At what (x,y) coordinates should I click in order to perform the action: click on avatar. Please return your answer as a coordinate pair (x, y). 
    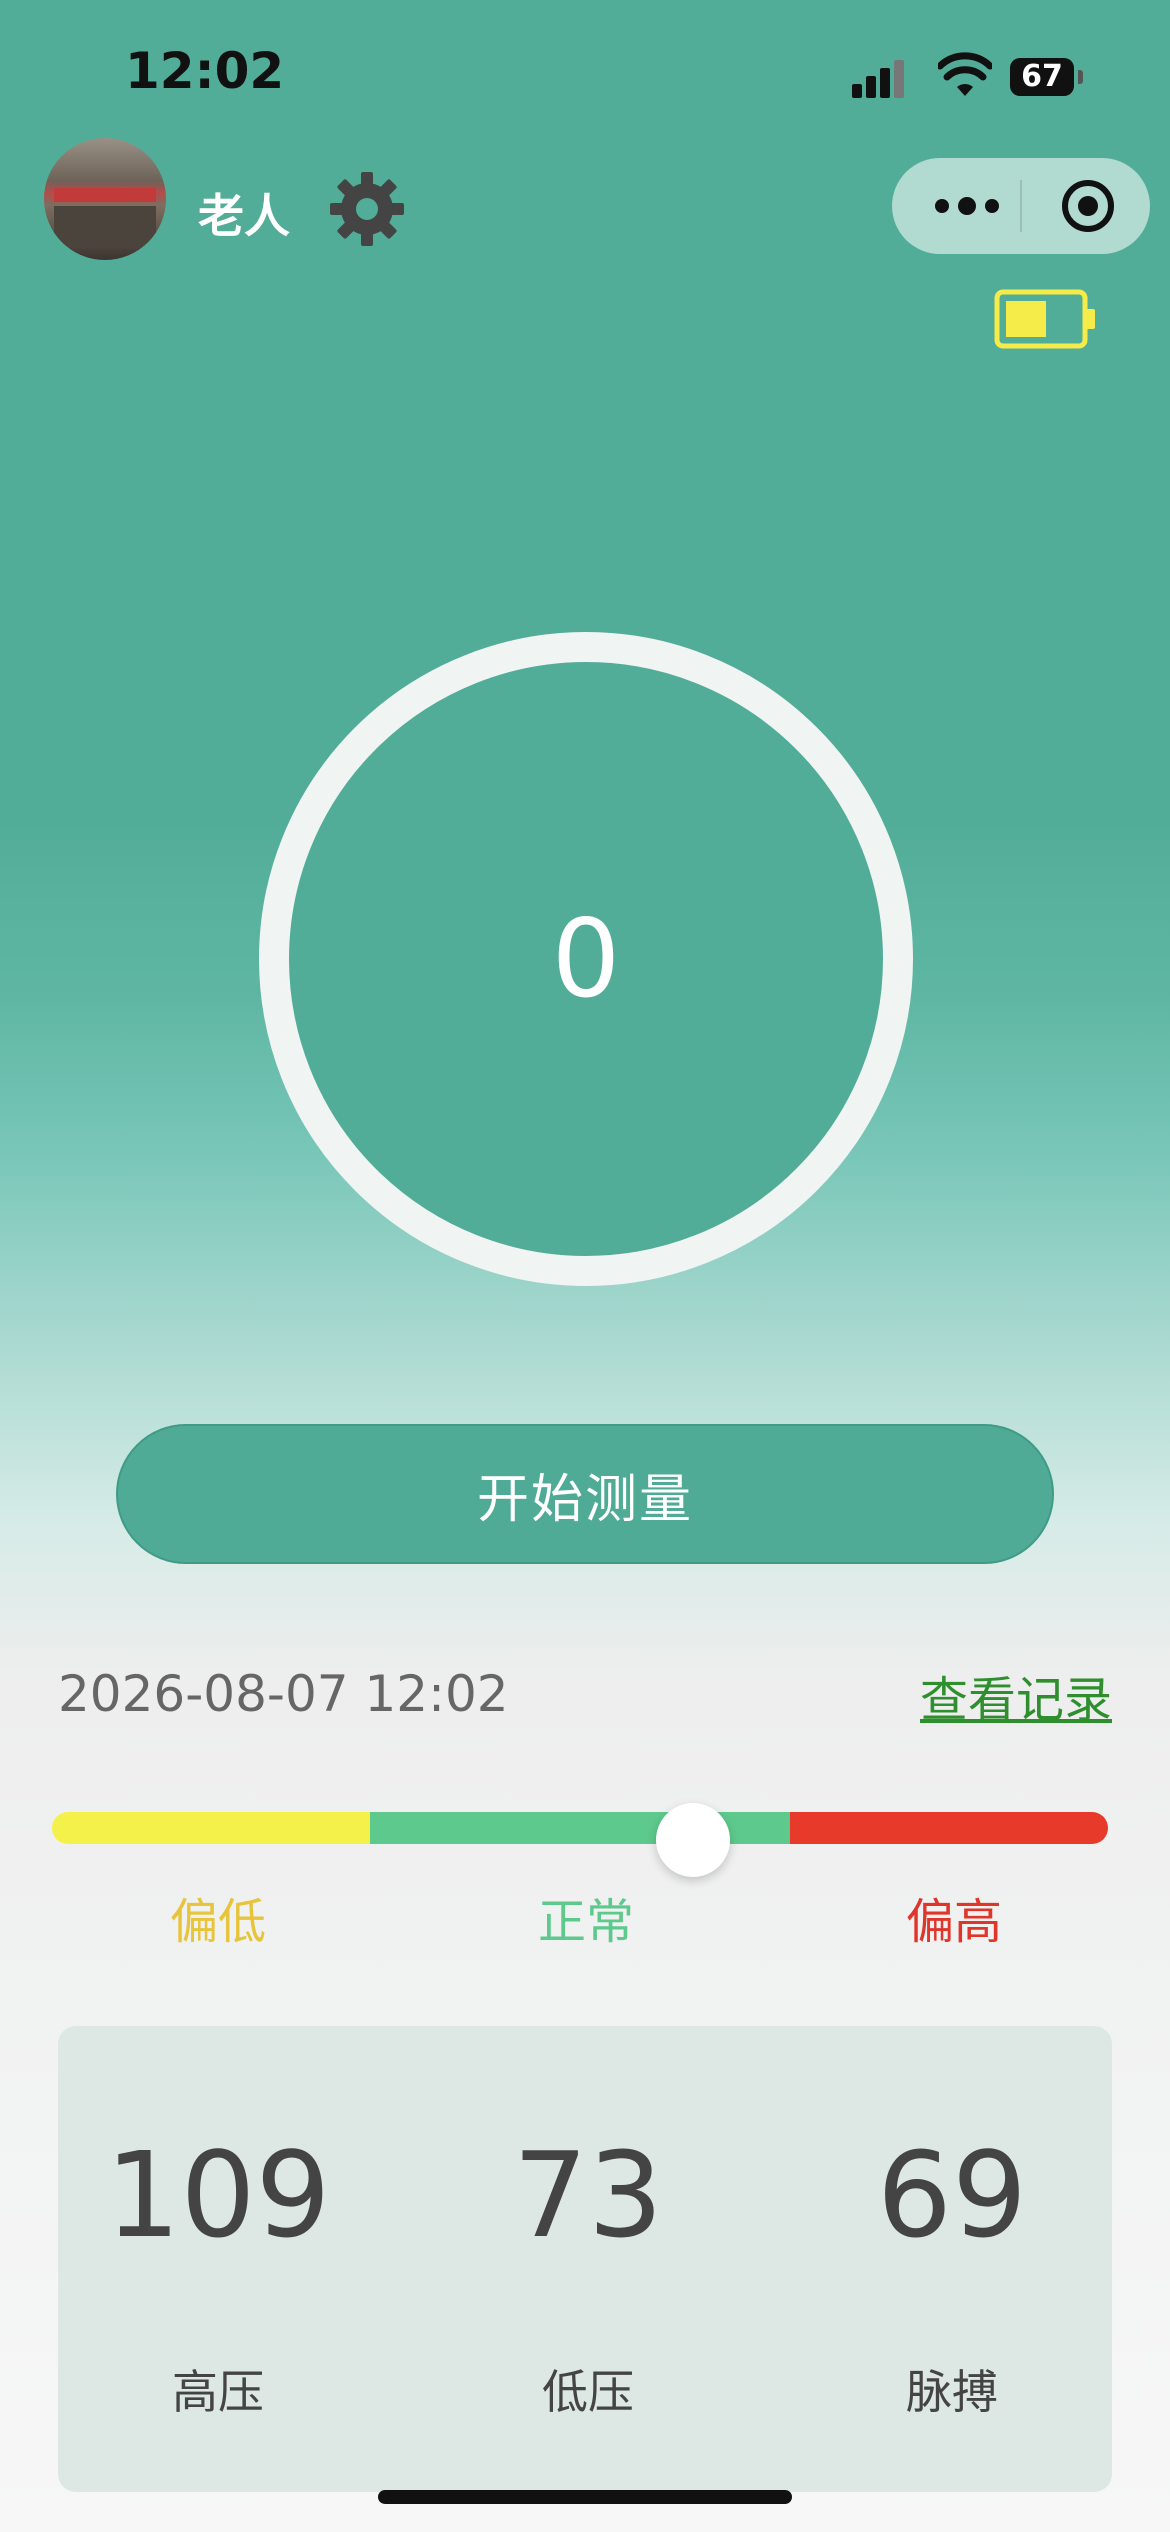
    Looking at the image, I should click on (105, 199).